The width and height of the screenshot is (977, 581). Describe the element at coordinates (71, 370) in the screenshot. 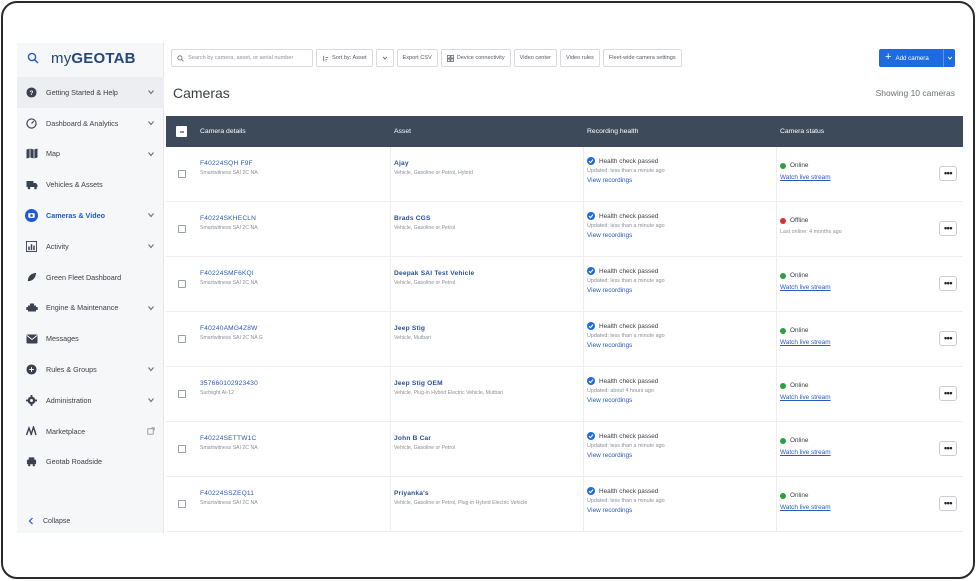

I see `sidebar-item-label: Rules & Groups` at that location.